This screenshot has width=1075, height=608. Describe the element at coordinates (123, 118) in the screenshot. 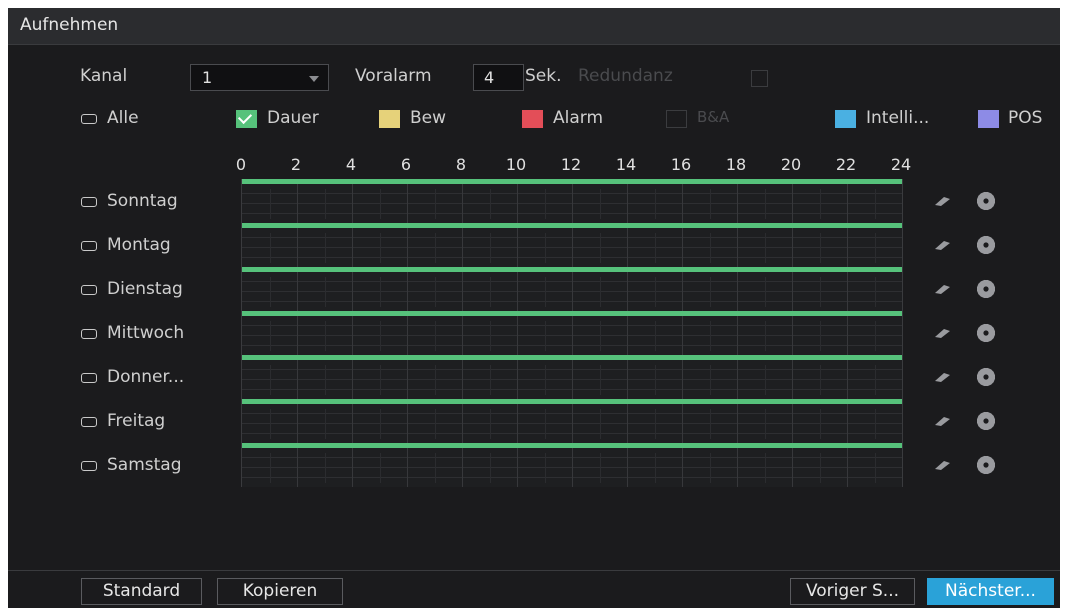

I see `legend-alle: Alle` at that location.